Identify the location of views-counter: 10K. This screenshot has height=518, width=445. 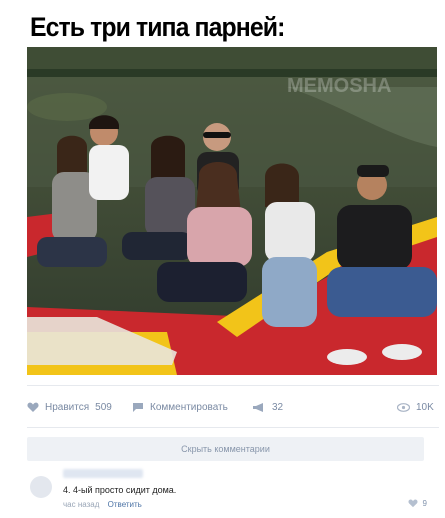
(415, 407).